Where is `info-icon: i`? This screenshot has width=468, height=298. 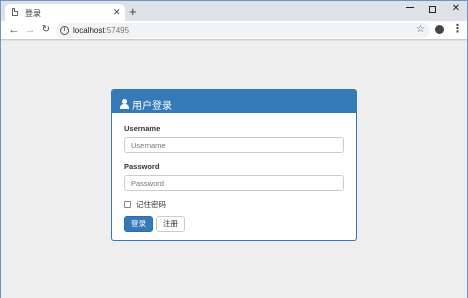
info-icon: i is located at coordinates (64, 30).